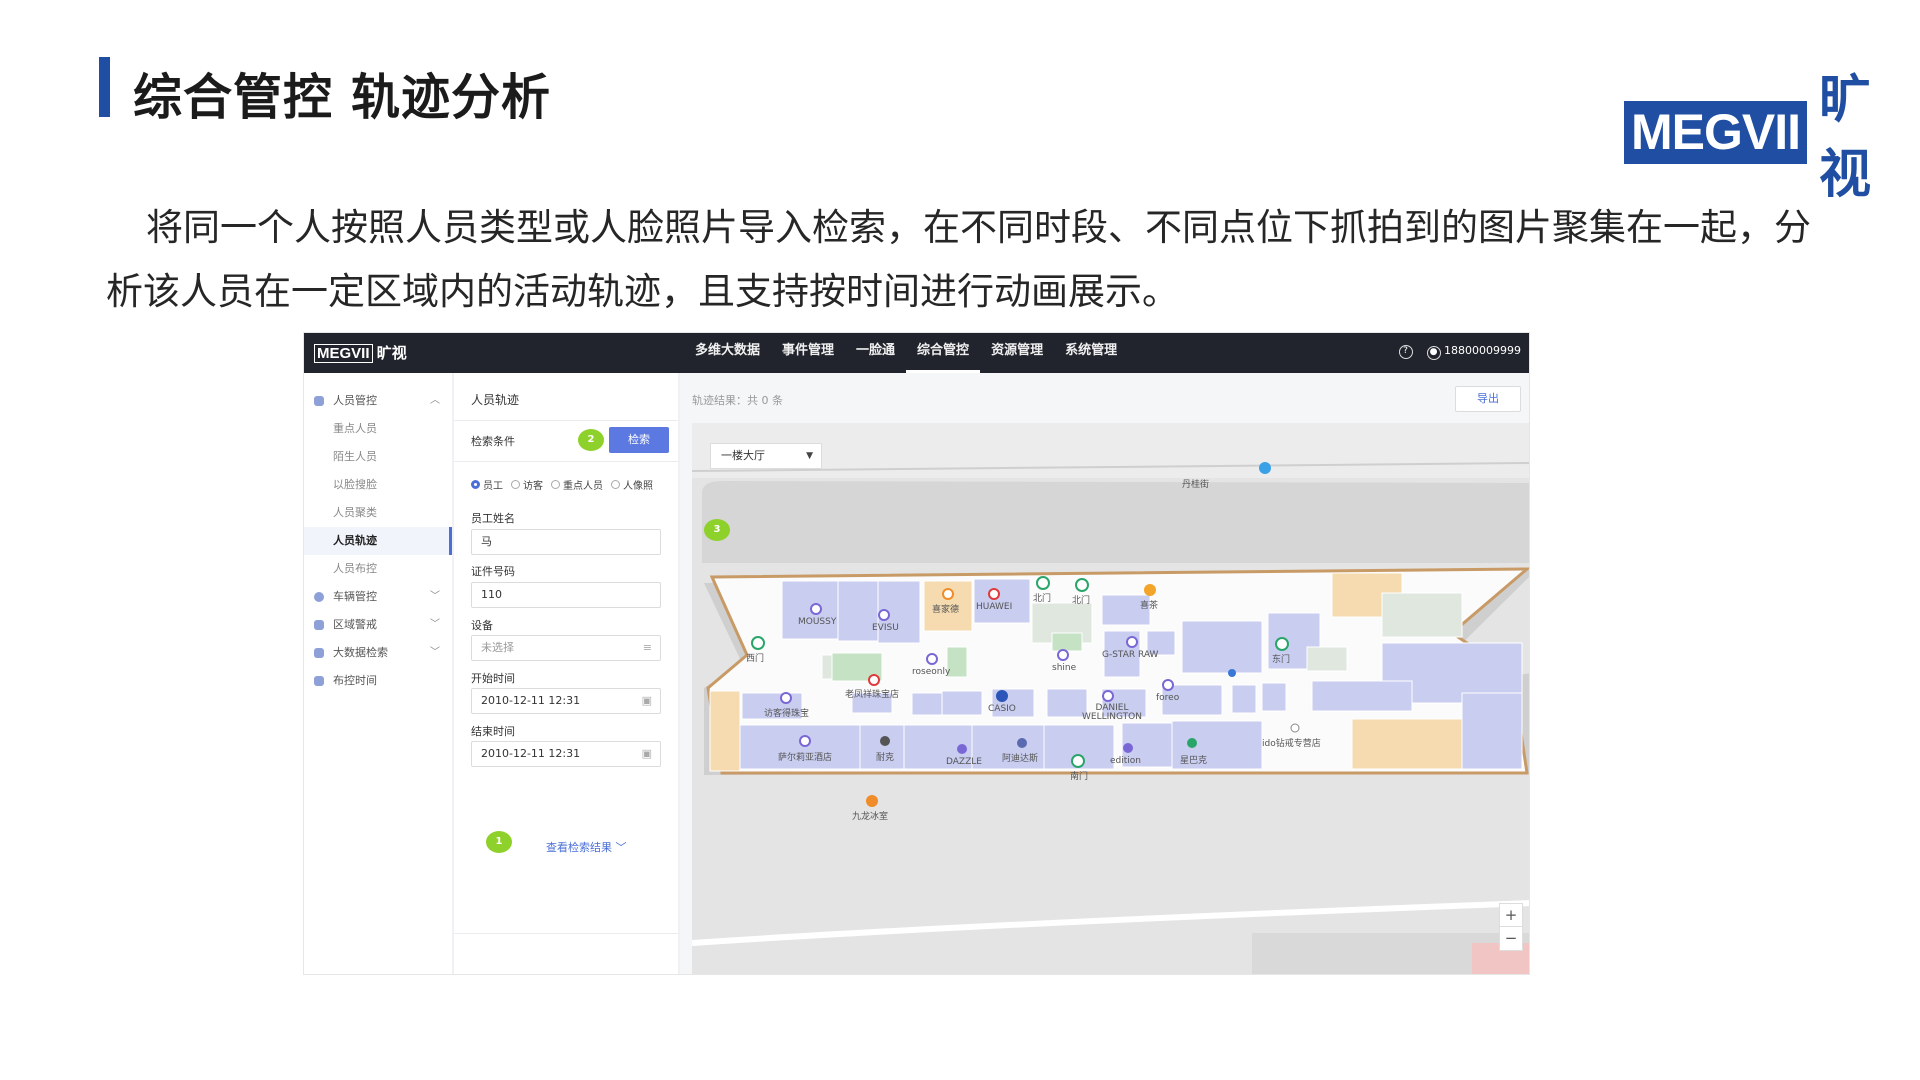 The height and width of the screenshot is (1080, 1920). Describe the element at coordinates (435, 400) in the screenshot. I see `chevron-up-icon: ︿` at that location.